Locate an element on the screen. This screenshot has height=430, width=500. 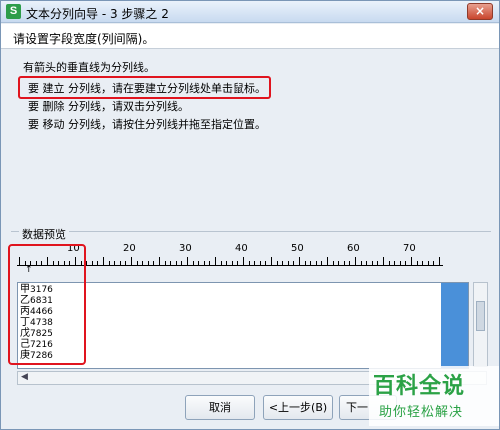
ruler-label: 40 is located at coordinates (241, 248).